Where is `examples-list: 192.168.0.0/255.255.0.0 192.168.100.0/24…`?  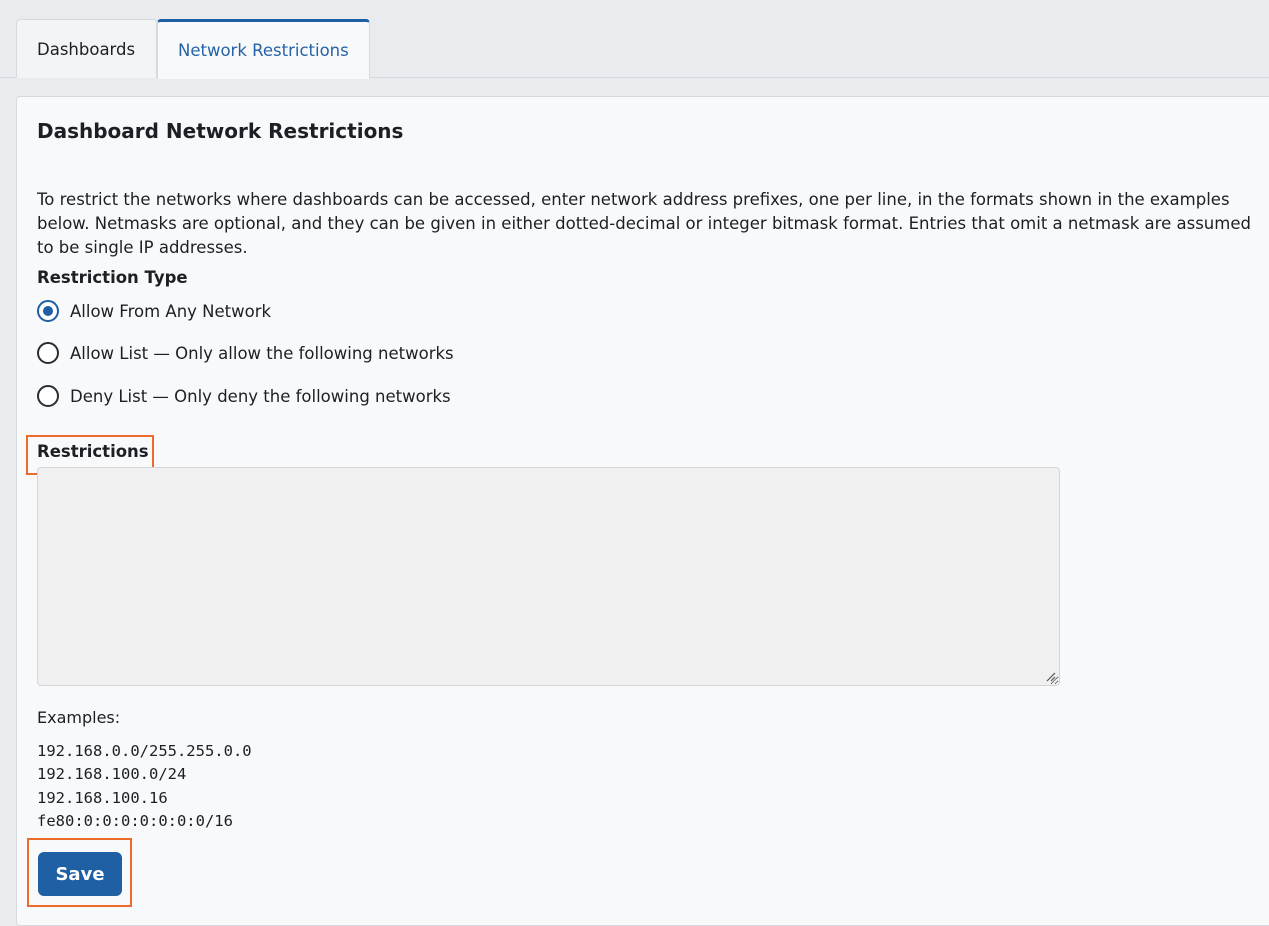 examples-list: 192.168.0.0/255.255.0.0 192.168.100.0/24… is located at coordinates (144, 786).